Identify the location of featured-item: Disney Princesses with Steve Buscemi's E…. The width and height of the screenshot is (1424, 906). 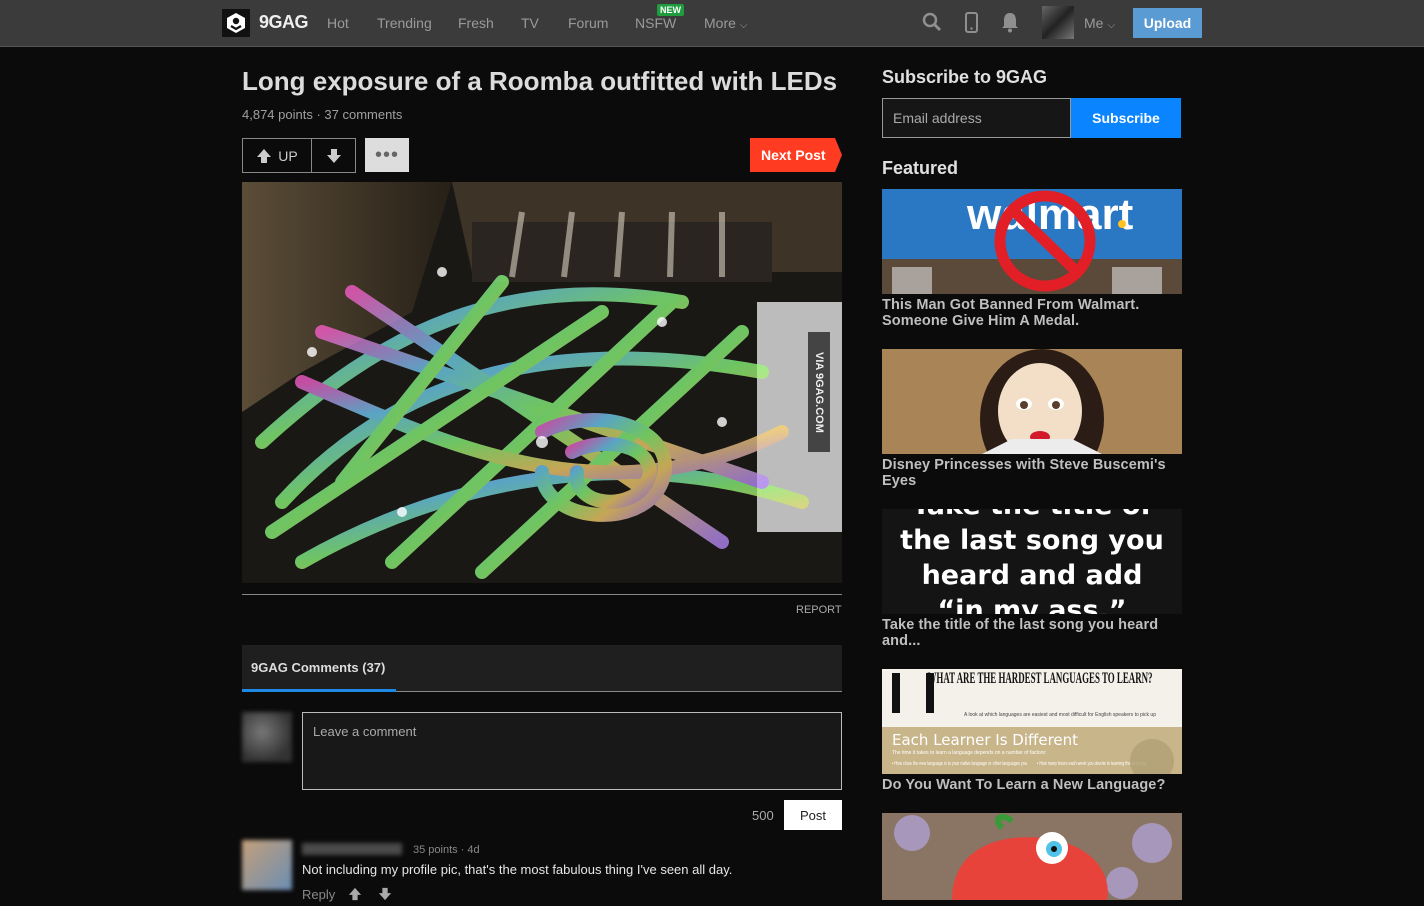
(1032, 419).